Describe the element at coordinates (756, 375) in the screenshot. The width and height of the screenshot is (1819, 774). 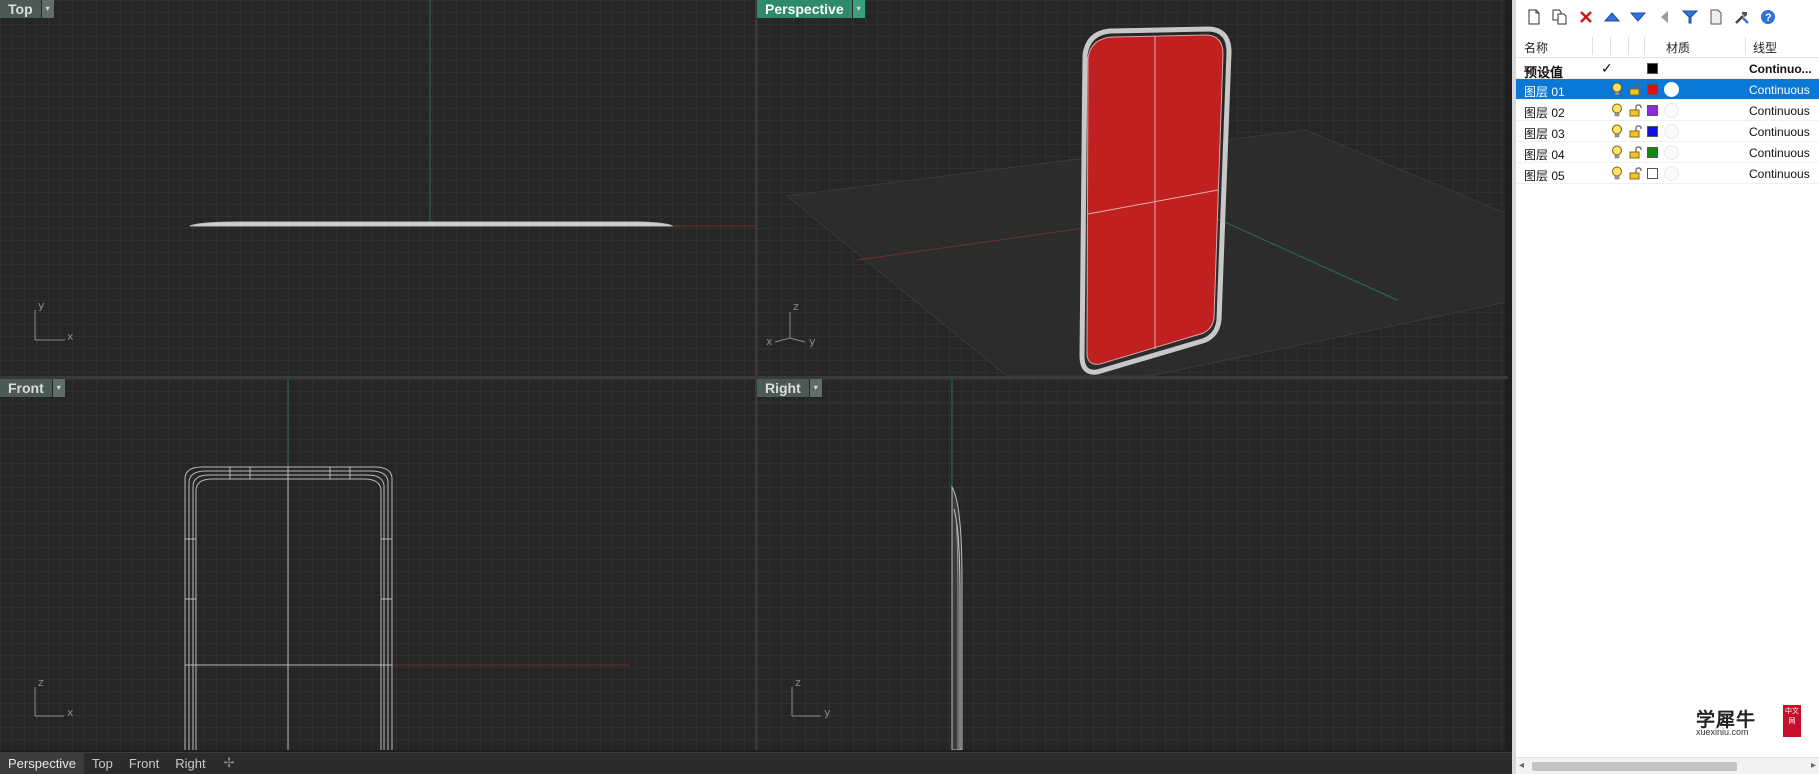
I see `viewport-divider-vertical` at that location.